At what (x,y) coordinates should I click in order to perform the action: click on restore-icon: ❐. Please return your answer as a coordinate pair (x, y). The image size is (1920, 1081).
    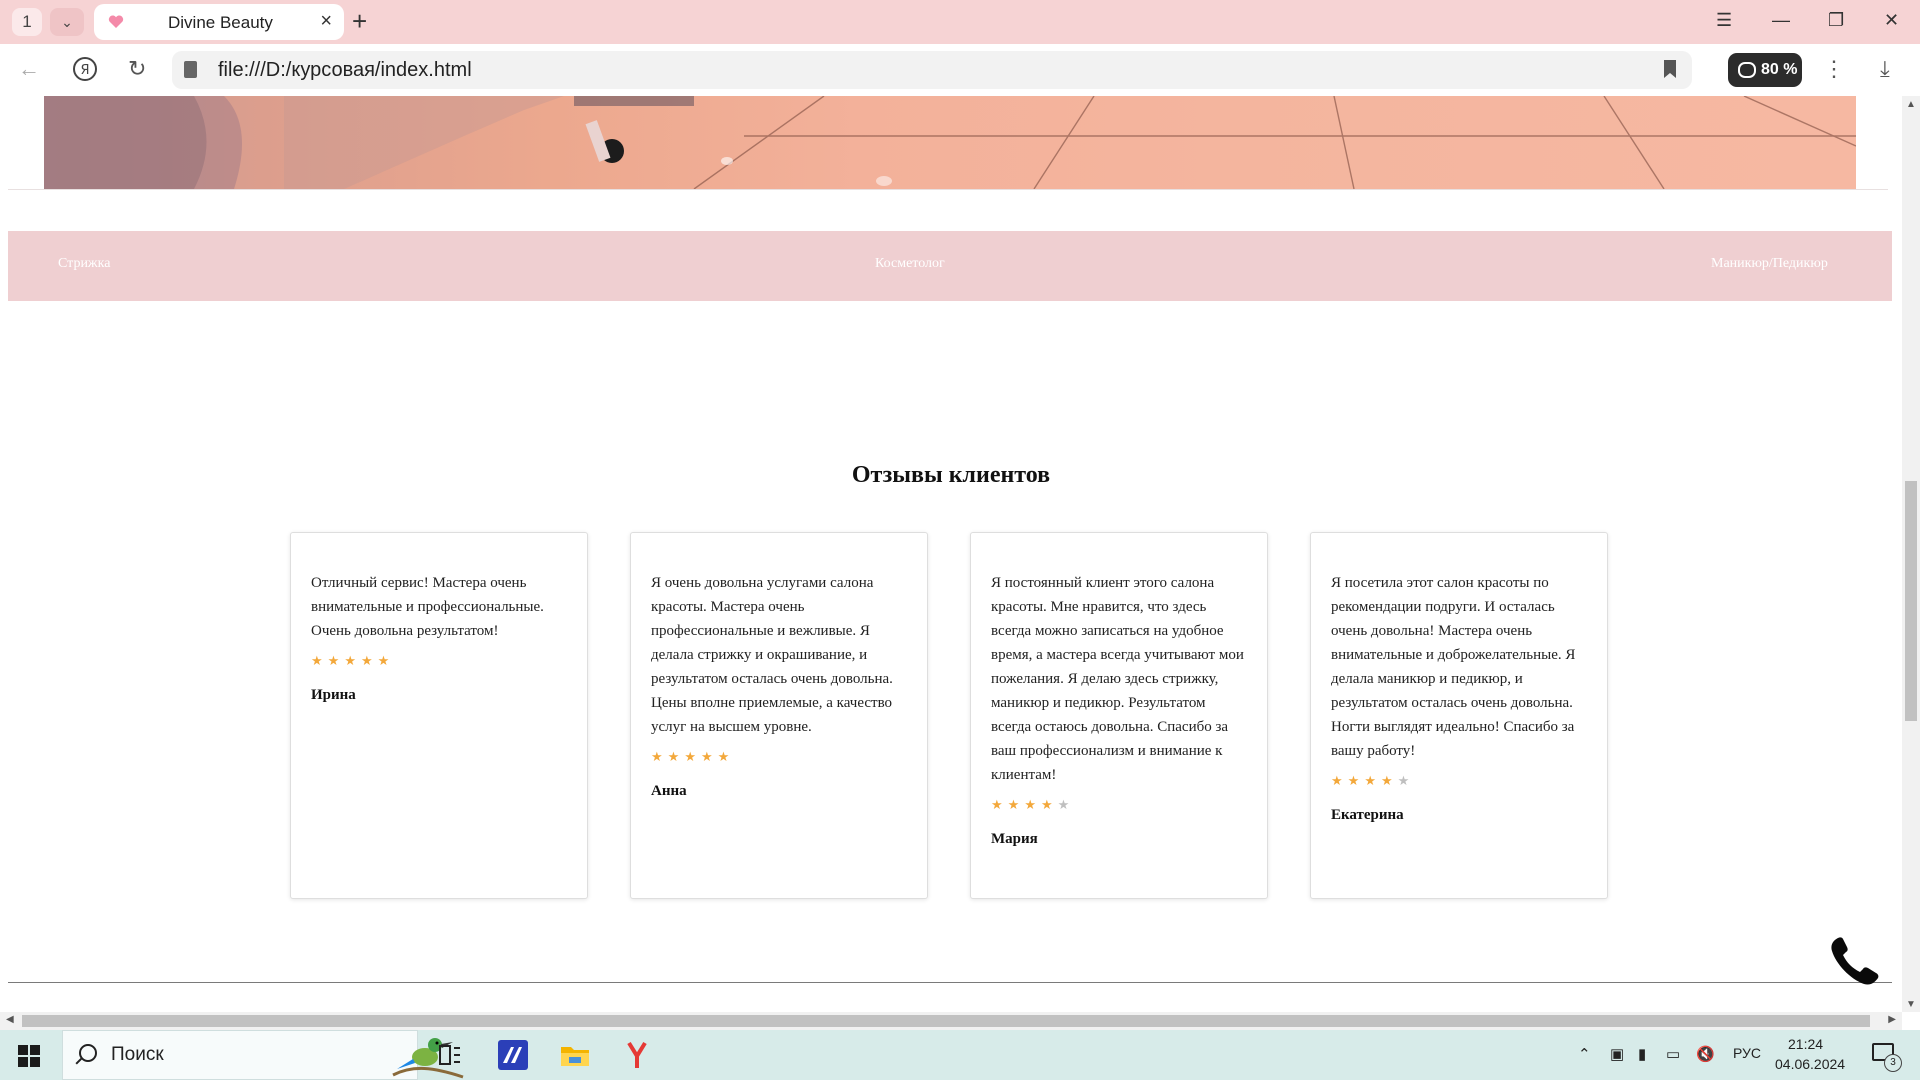
    Looking at the image, I should click on (1836, 20).